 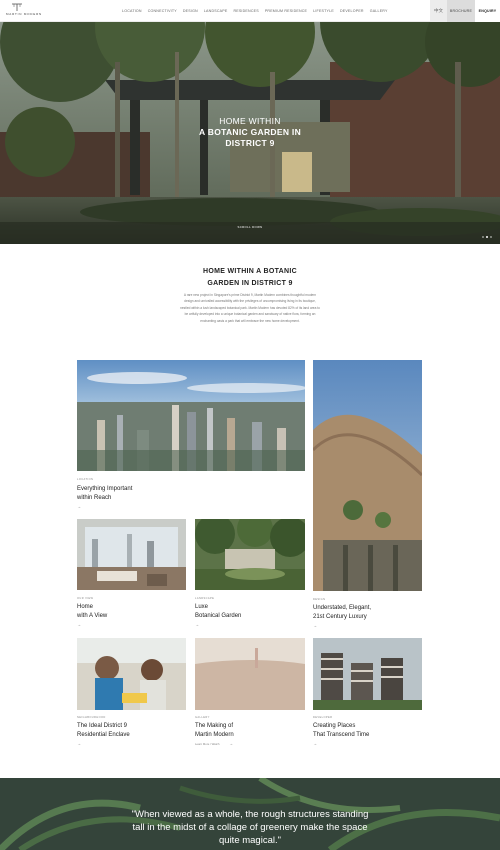 What do you see at coordinates (286, 11) in the screenshot?
I see `nav-item-premium-residence: PREMIUM RESIDENCE` at bounding box center [286, 11].